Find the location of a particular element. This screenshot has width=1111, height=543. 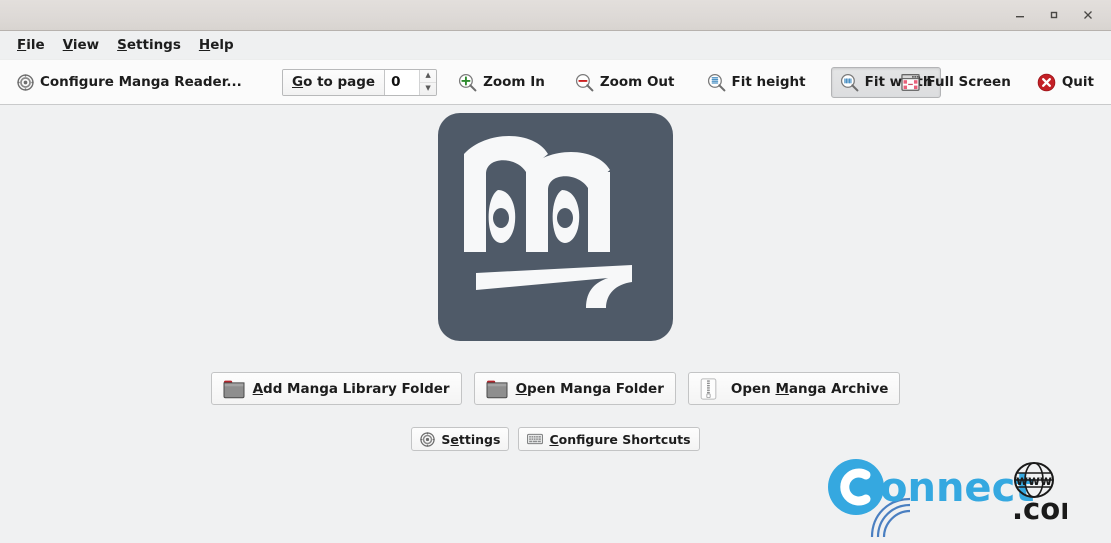

configure-shortcuts-mnemonic: C is located at coordinates (554, 439).